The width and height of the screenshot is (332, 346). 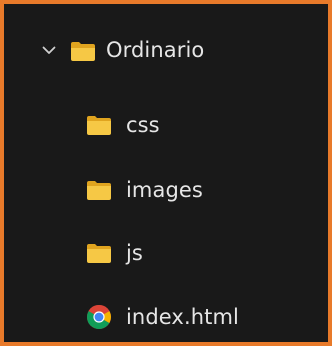 What do you see at coordinates (134, 253) in the screenshot?
I see `tree-label-js: js` at bounding box center [134, 253].